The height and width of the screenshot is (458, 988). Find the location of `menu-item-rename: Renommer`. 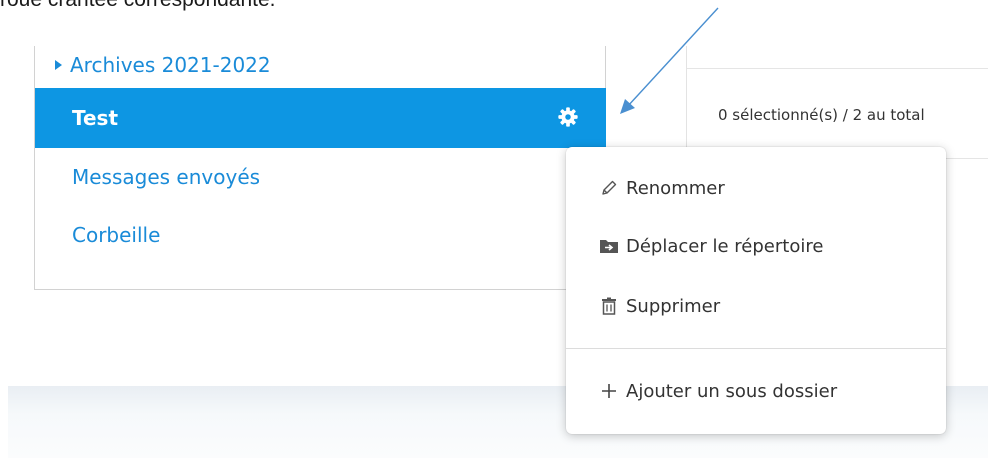

menu-item-rename: Renommer is located at coordinates (661, 188).